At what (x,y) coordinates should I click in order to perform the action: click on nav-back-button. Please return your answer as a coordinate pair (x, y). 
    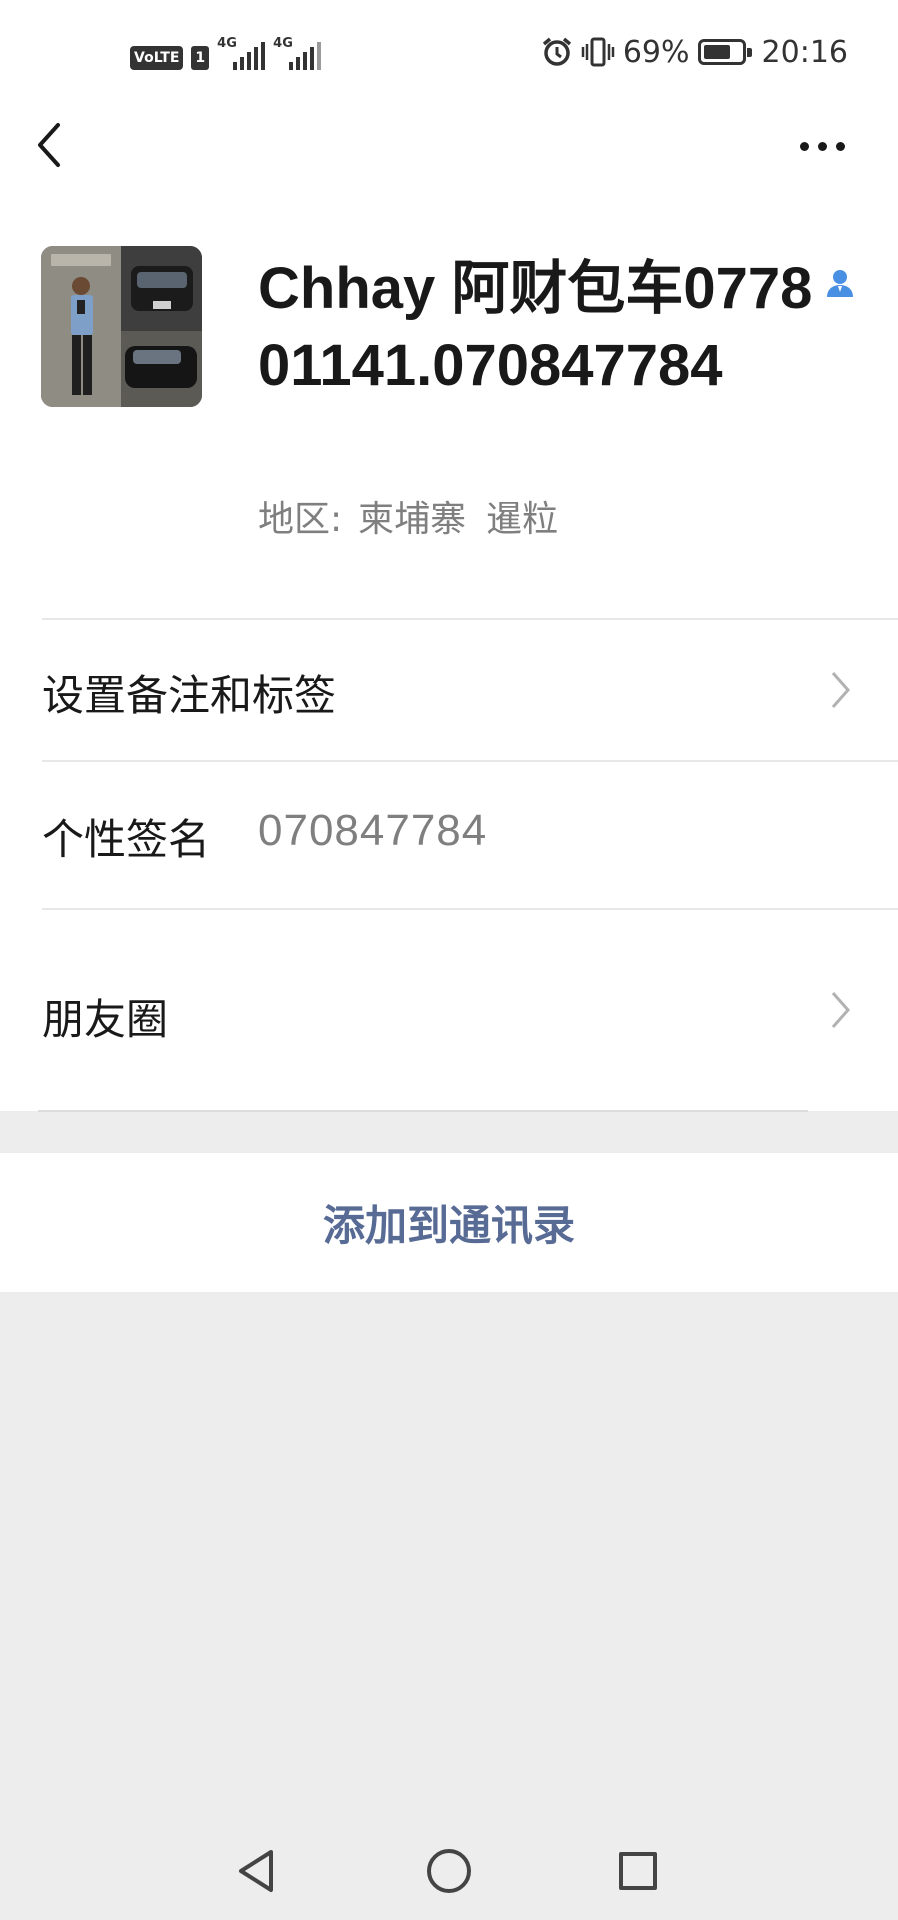
    Looking at the image, I should click on (256, 1871).